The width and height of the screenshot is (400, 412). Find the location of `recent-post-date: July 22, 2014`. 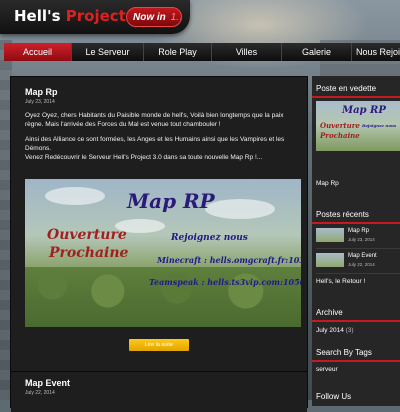

recent-post-date: July 22, 2014 is located at coordinates (361, 264).